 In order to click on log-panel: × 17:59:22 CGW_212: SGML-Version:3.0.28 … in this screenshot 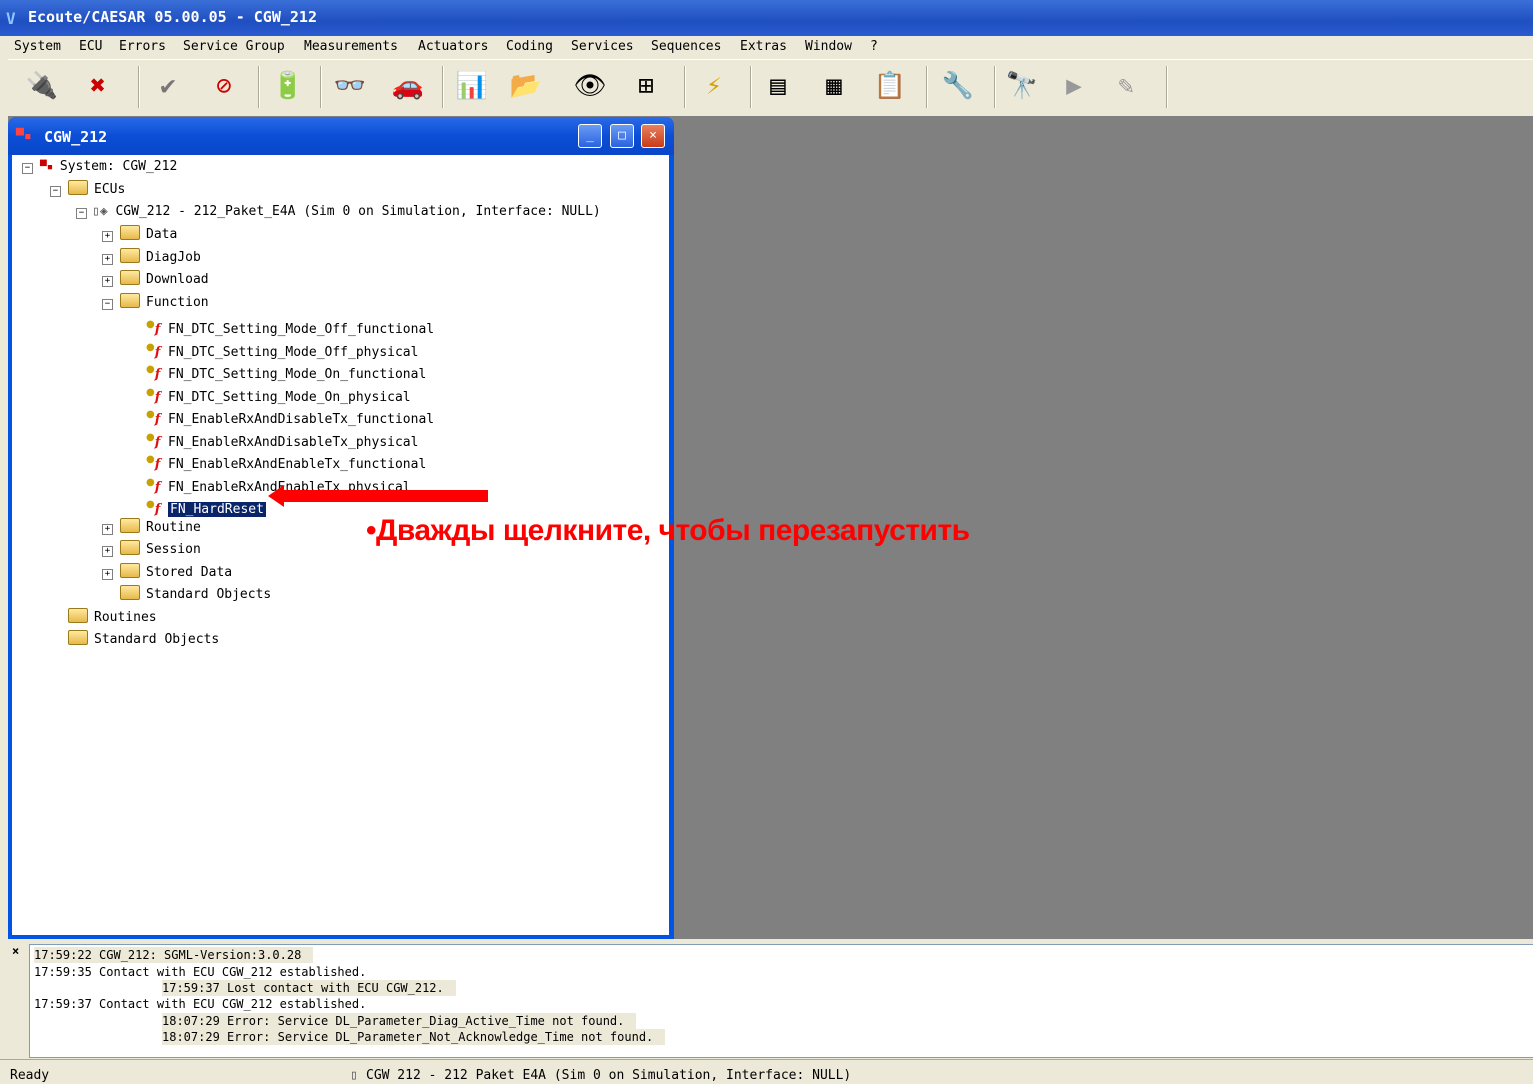, I will do `click(770, 999)`.